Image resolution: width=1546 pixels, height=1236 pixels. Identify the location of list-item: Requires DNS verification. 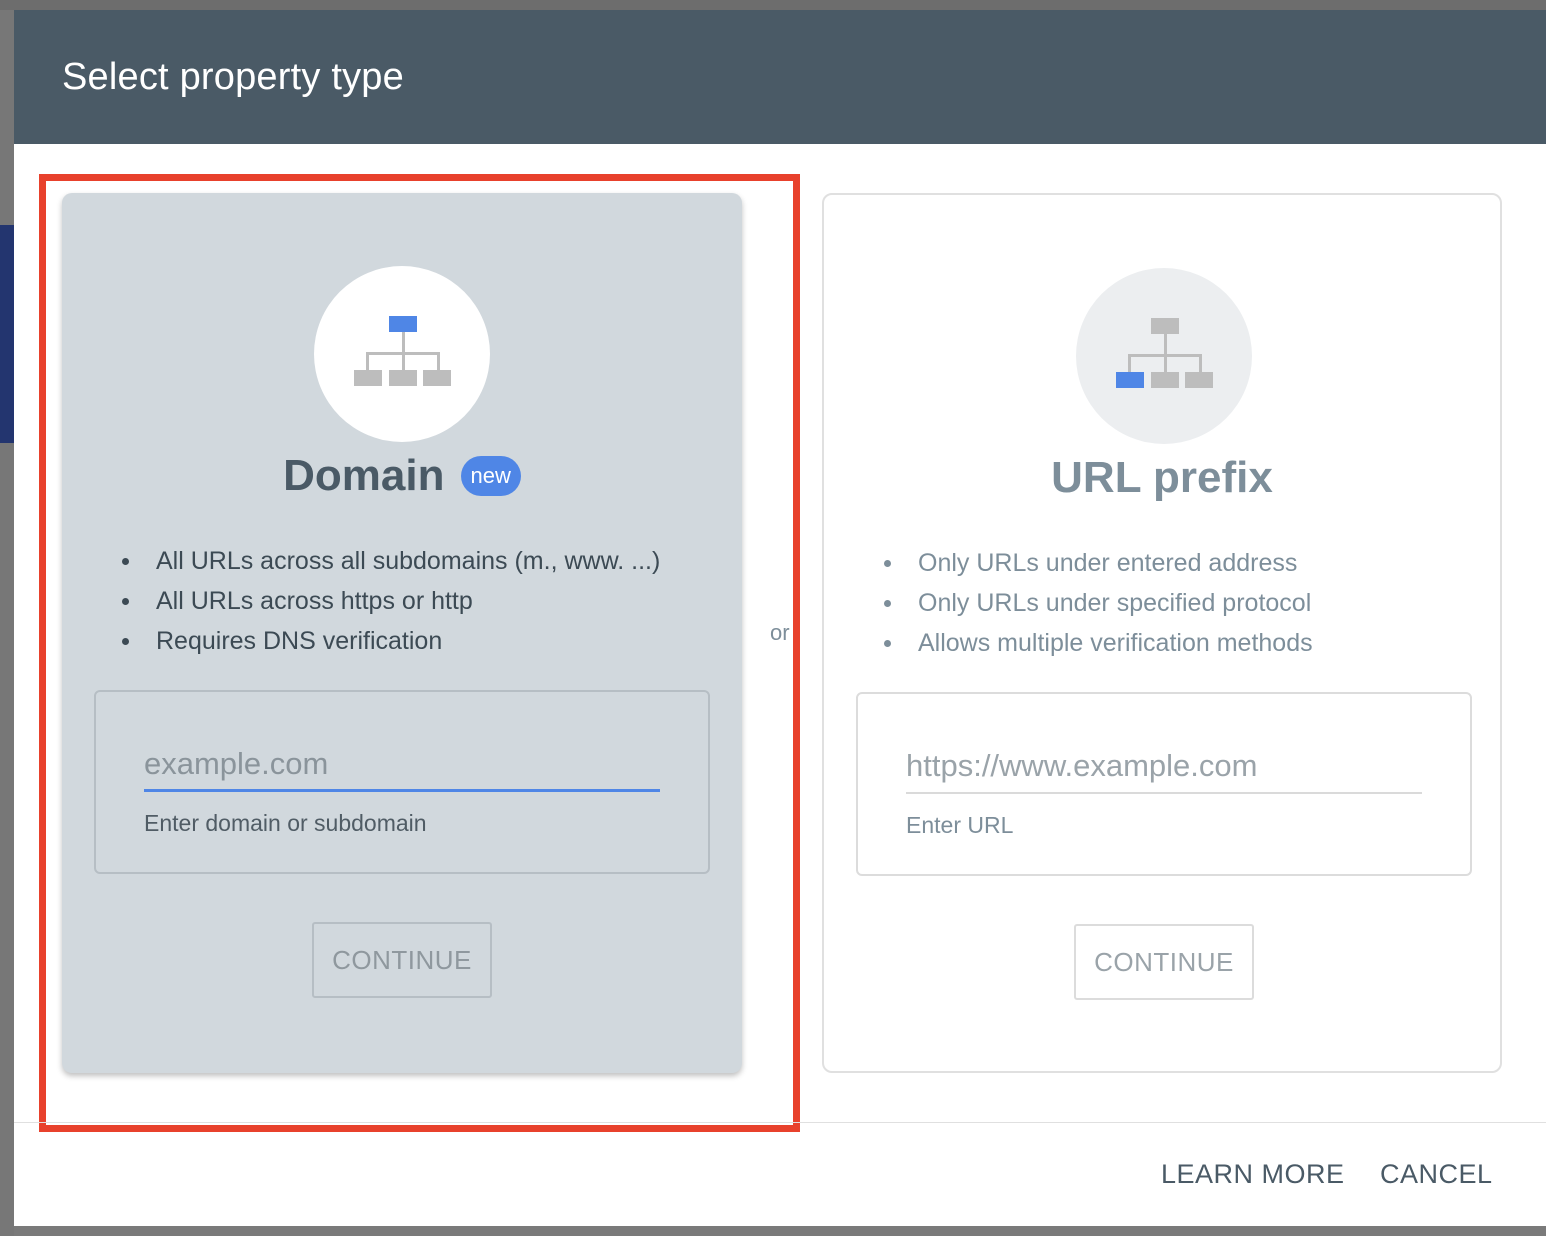
(391, 641).